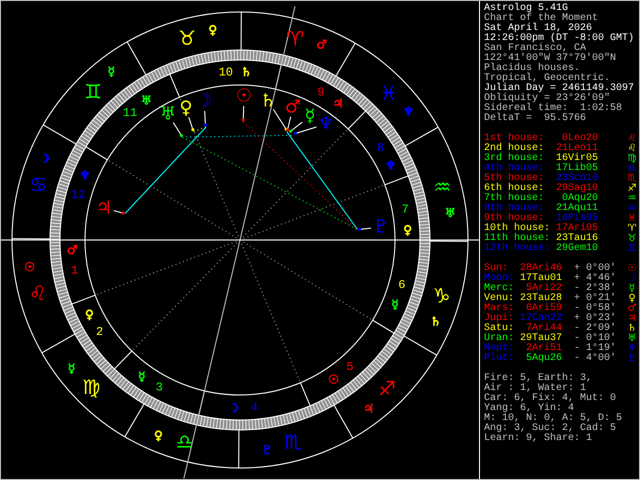  I want to click on house-label: 8th house:, so click(515, 209).